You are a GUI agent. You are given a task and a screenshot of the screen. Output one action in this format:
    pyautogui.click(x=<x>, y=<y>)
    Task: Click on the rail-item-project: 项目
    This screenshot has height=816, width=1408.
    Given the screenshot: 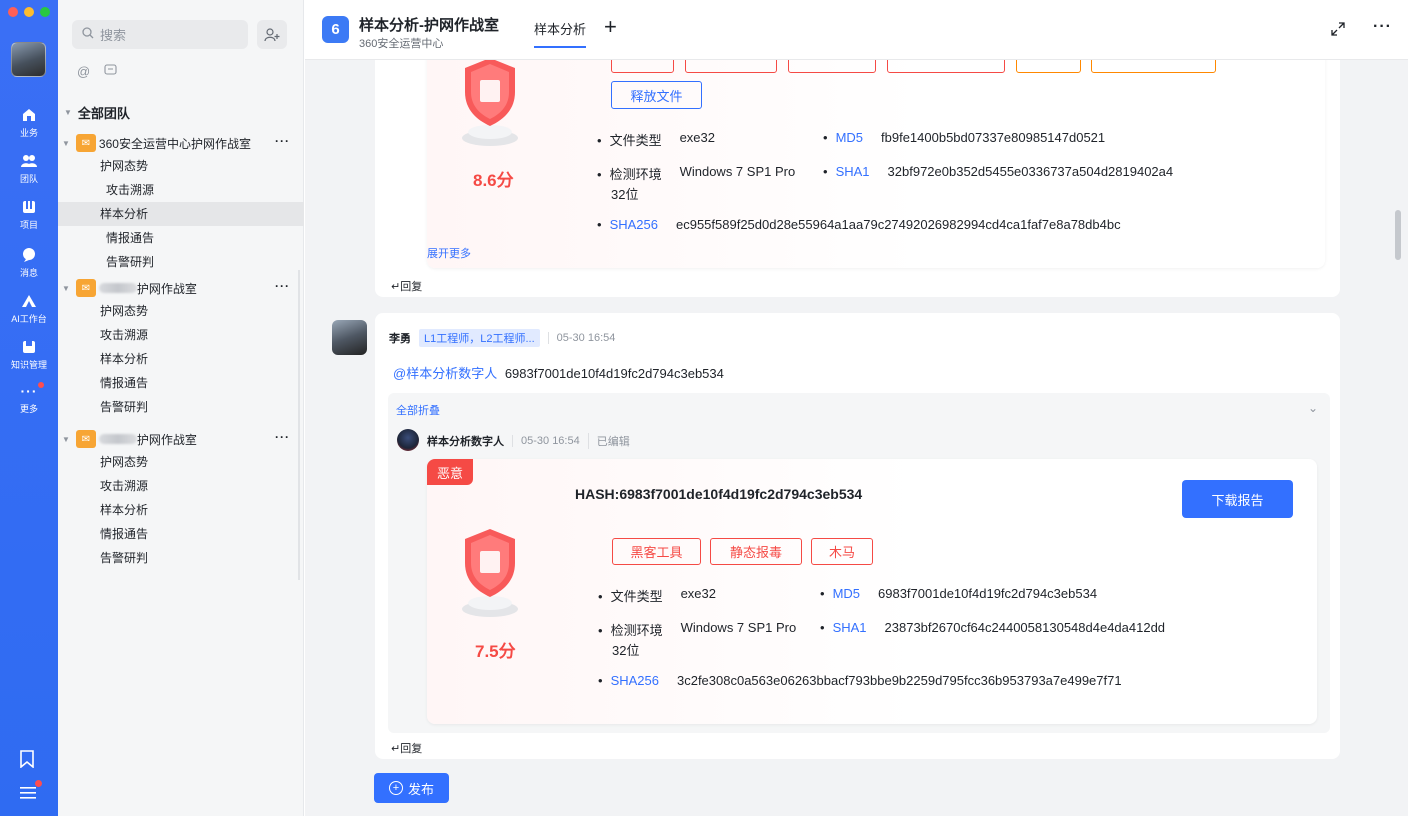 What is the action you would take?
    pyautogui.click(x=29, y=214)
    